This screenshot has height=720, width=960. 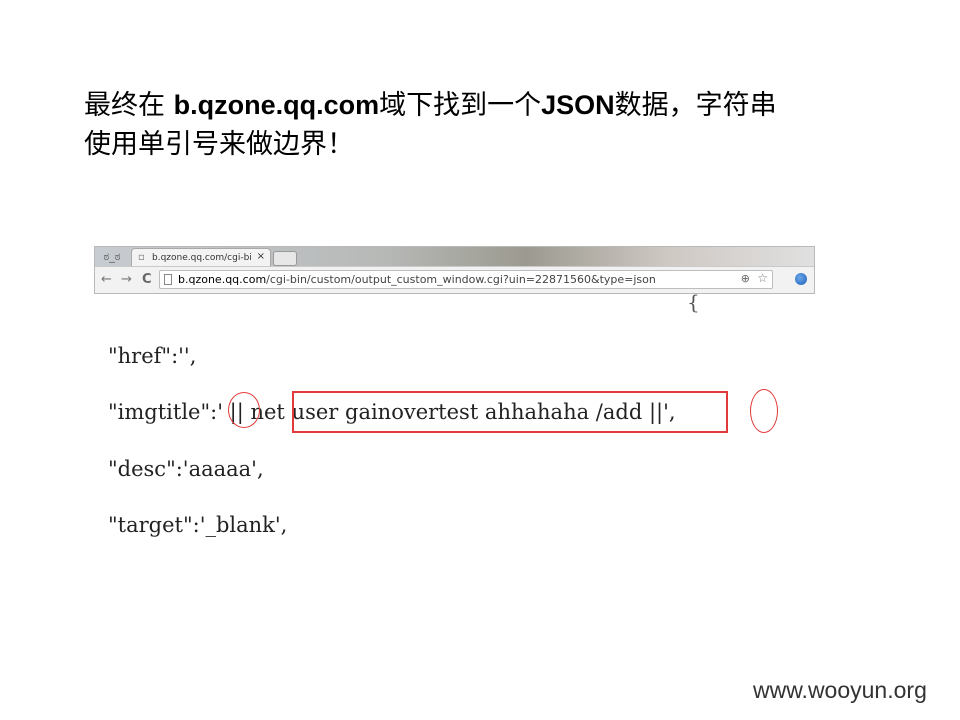 What do you see at coordinates (762, 278) in the screenshot?
I see `bookmark-star-icon: ☆` at bounding box center [762, 278].